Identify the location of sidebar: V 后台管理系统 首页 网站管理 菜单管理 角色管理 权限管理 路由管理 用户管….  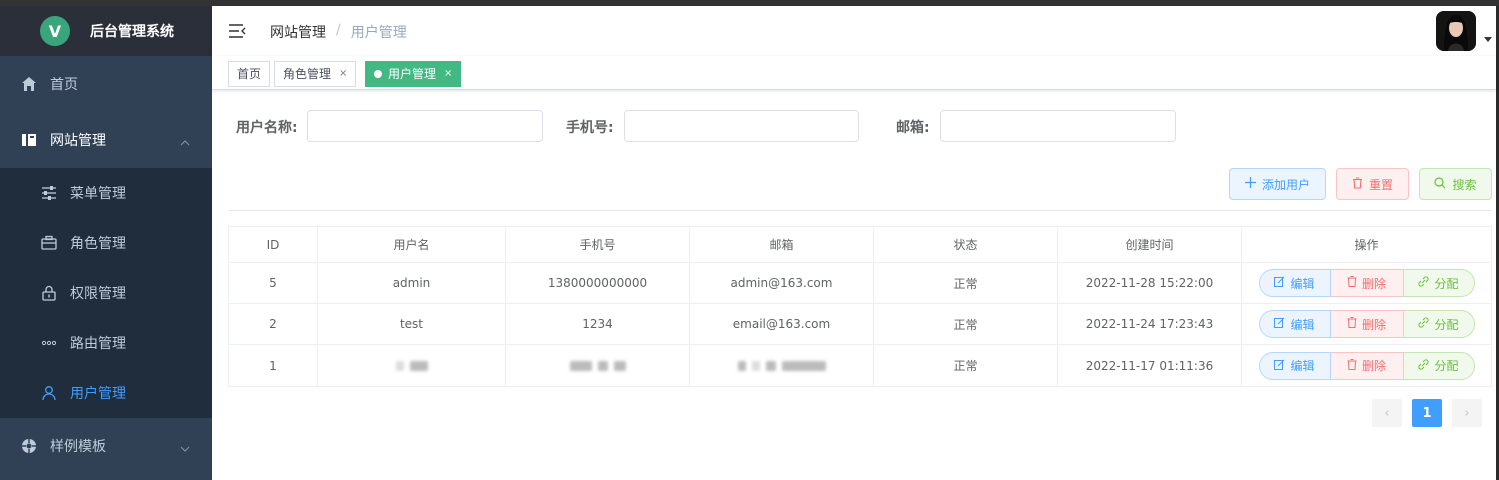
(106, 243).